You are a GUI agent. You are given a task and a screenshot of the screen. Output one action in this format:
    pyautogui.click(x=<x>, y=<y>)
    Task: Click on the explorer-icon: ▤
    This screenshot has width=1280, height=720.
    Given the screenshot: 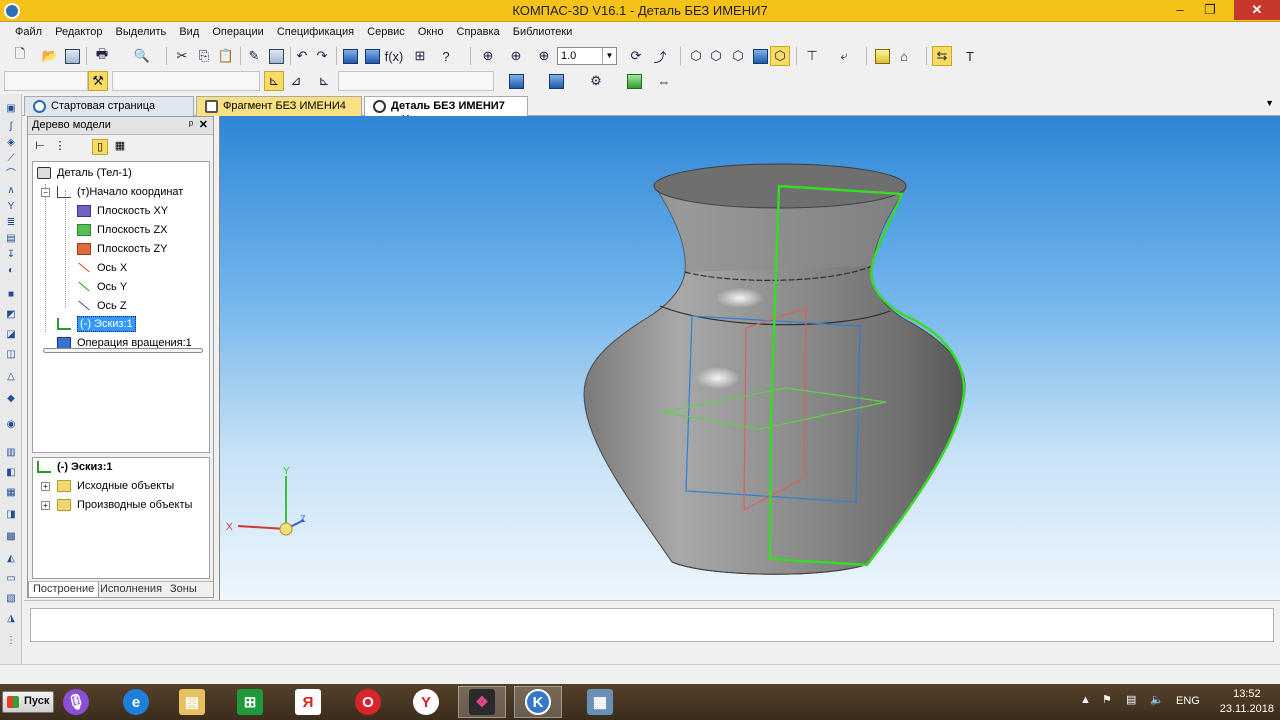 What is the action you would take?
    pyautogui.click(x=192, y=702)
    